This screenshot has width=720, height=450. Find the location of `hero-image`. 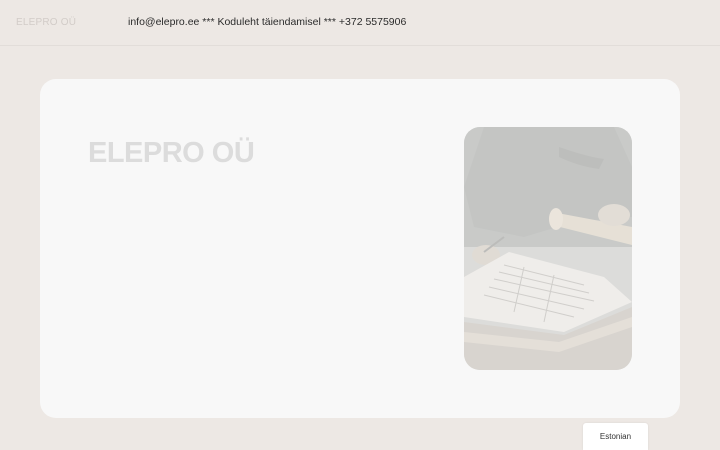

hero-image is located at coordinates (548, 248).